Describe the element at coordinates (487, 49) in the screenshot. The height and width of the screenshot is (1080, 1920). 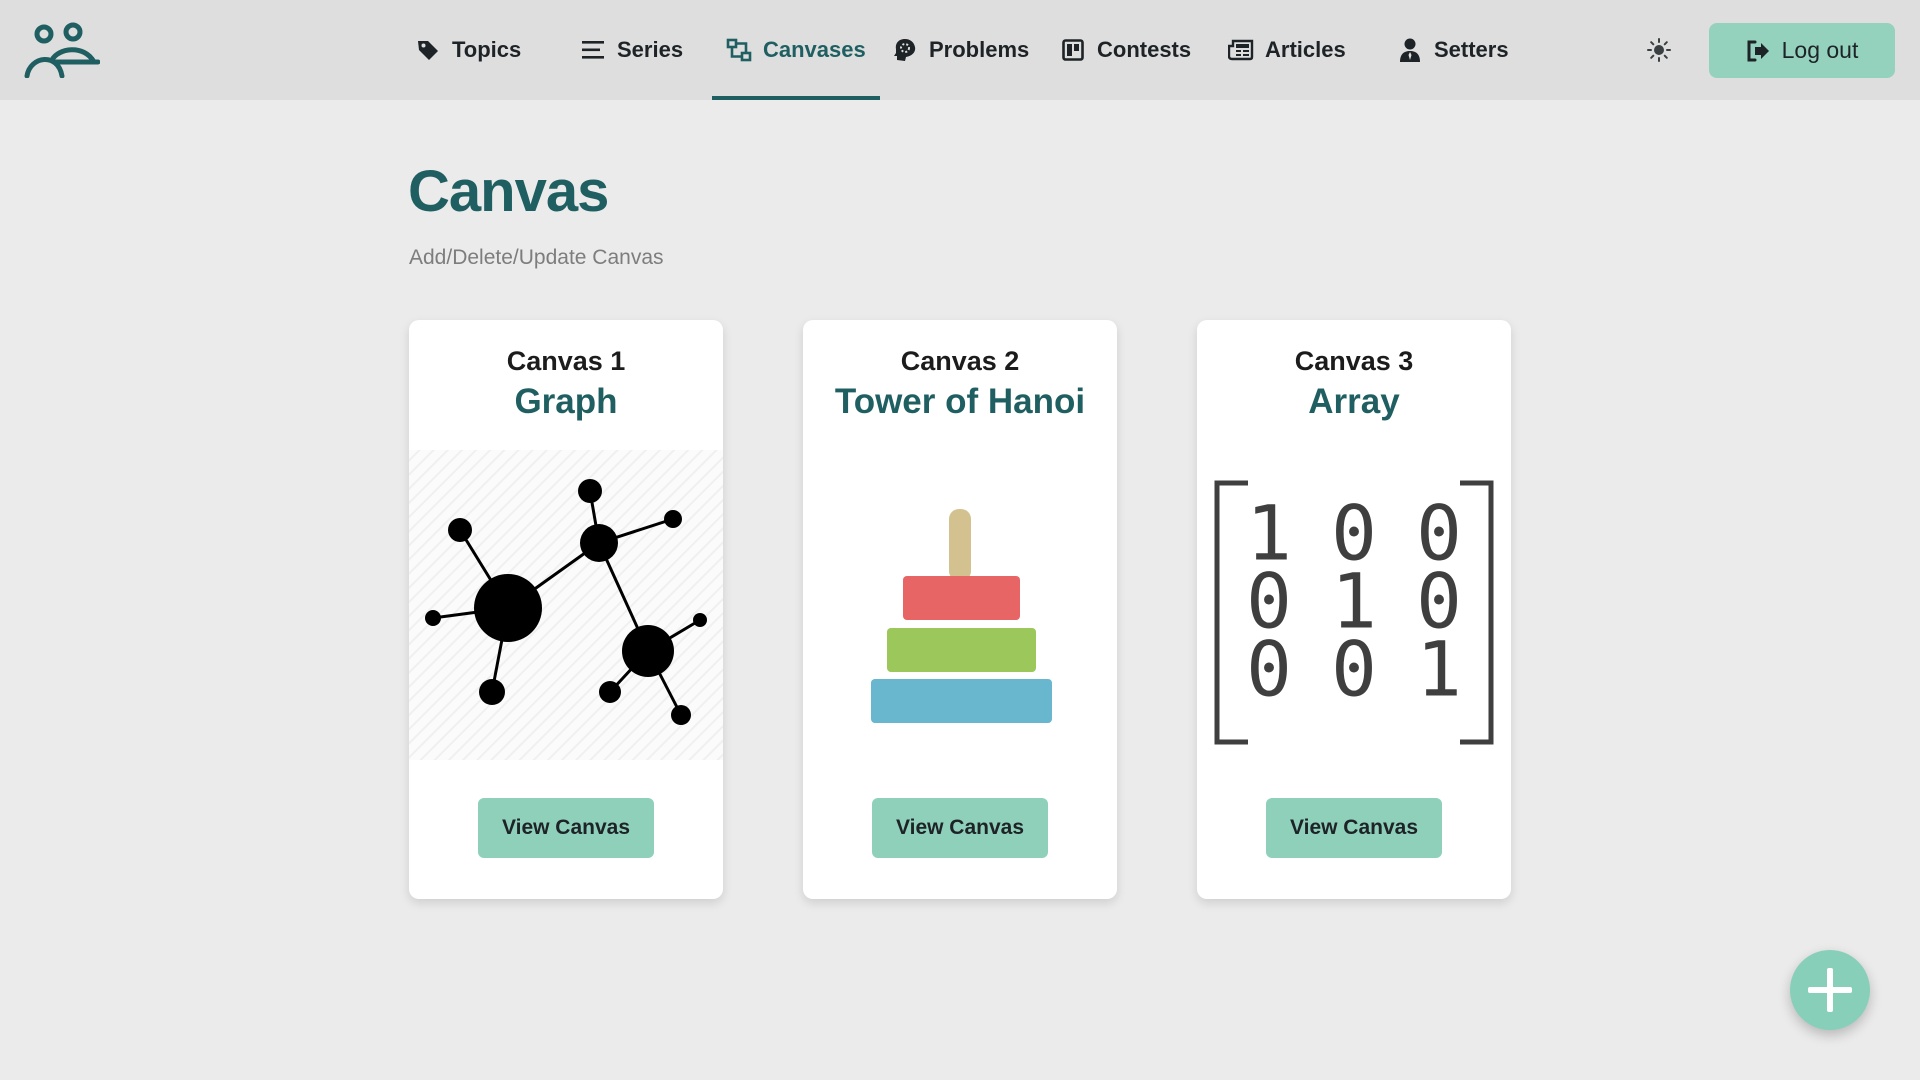
I see `nav-topics-label: Topics` at that location.